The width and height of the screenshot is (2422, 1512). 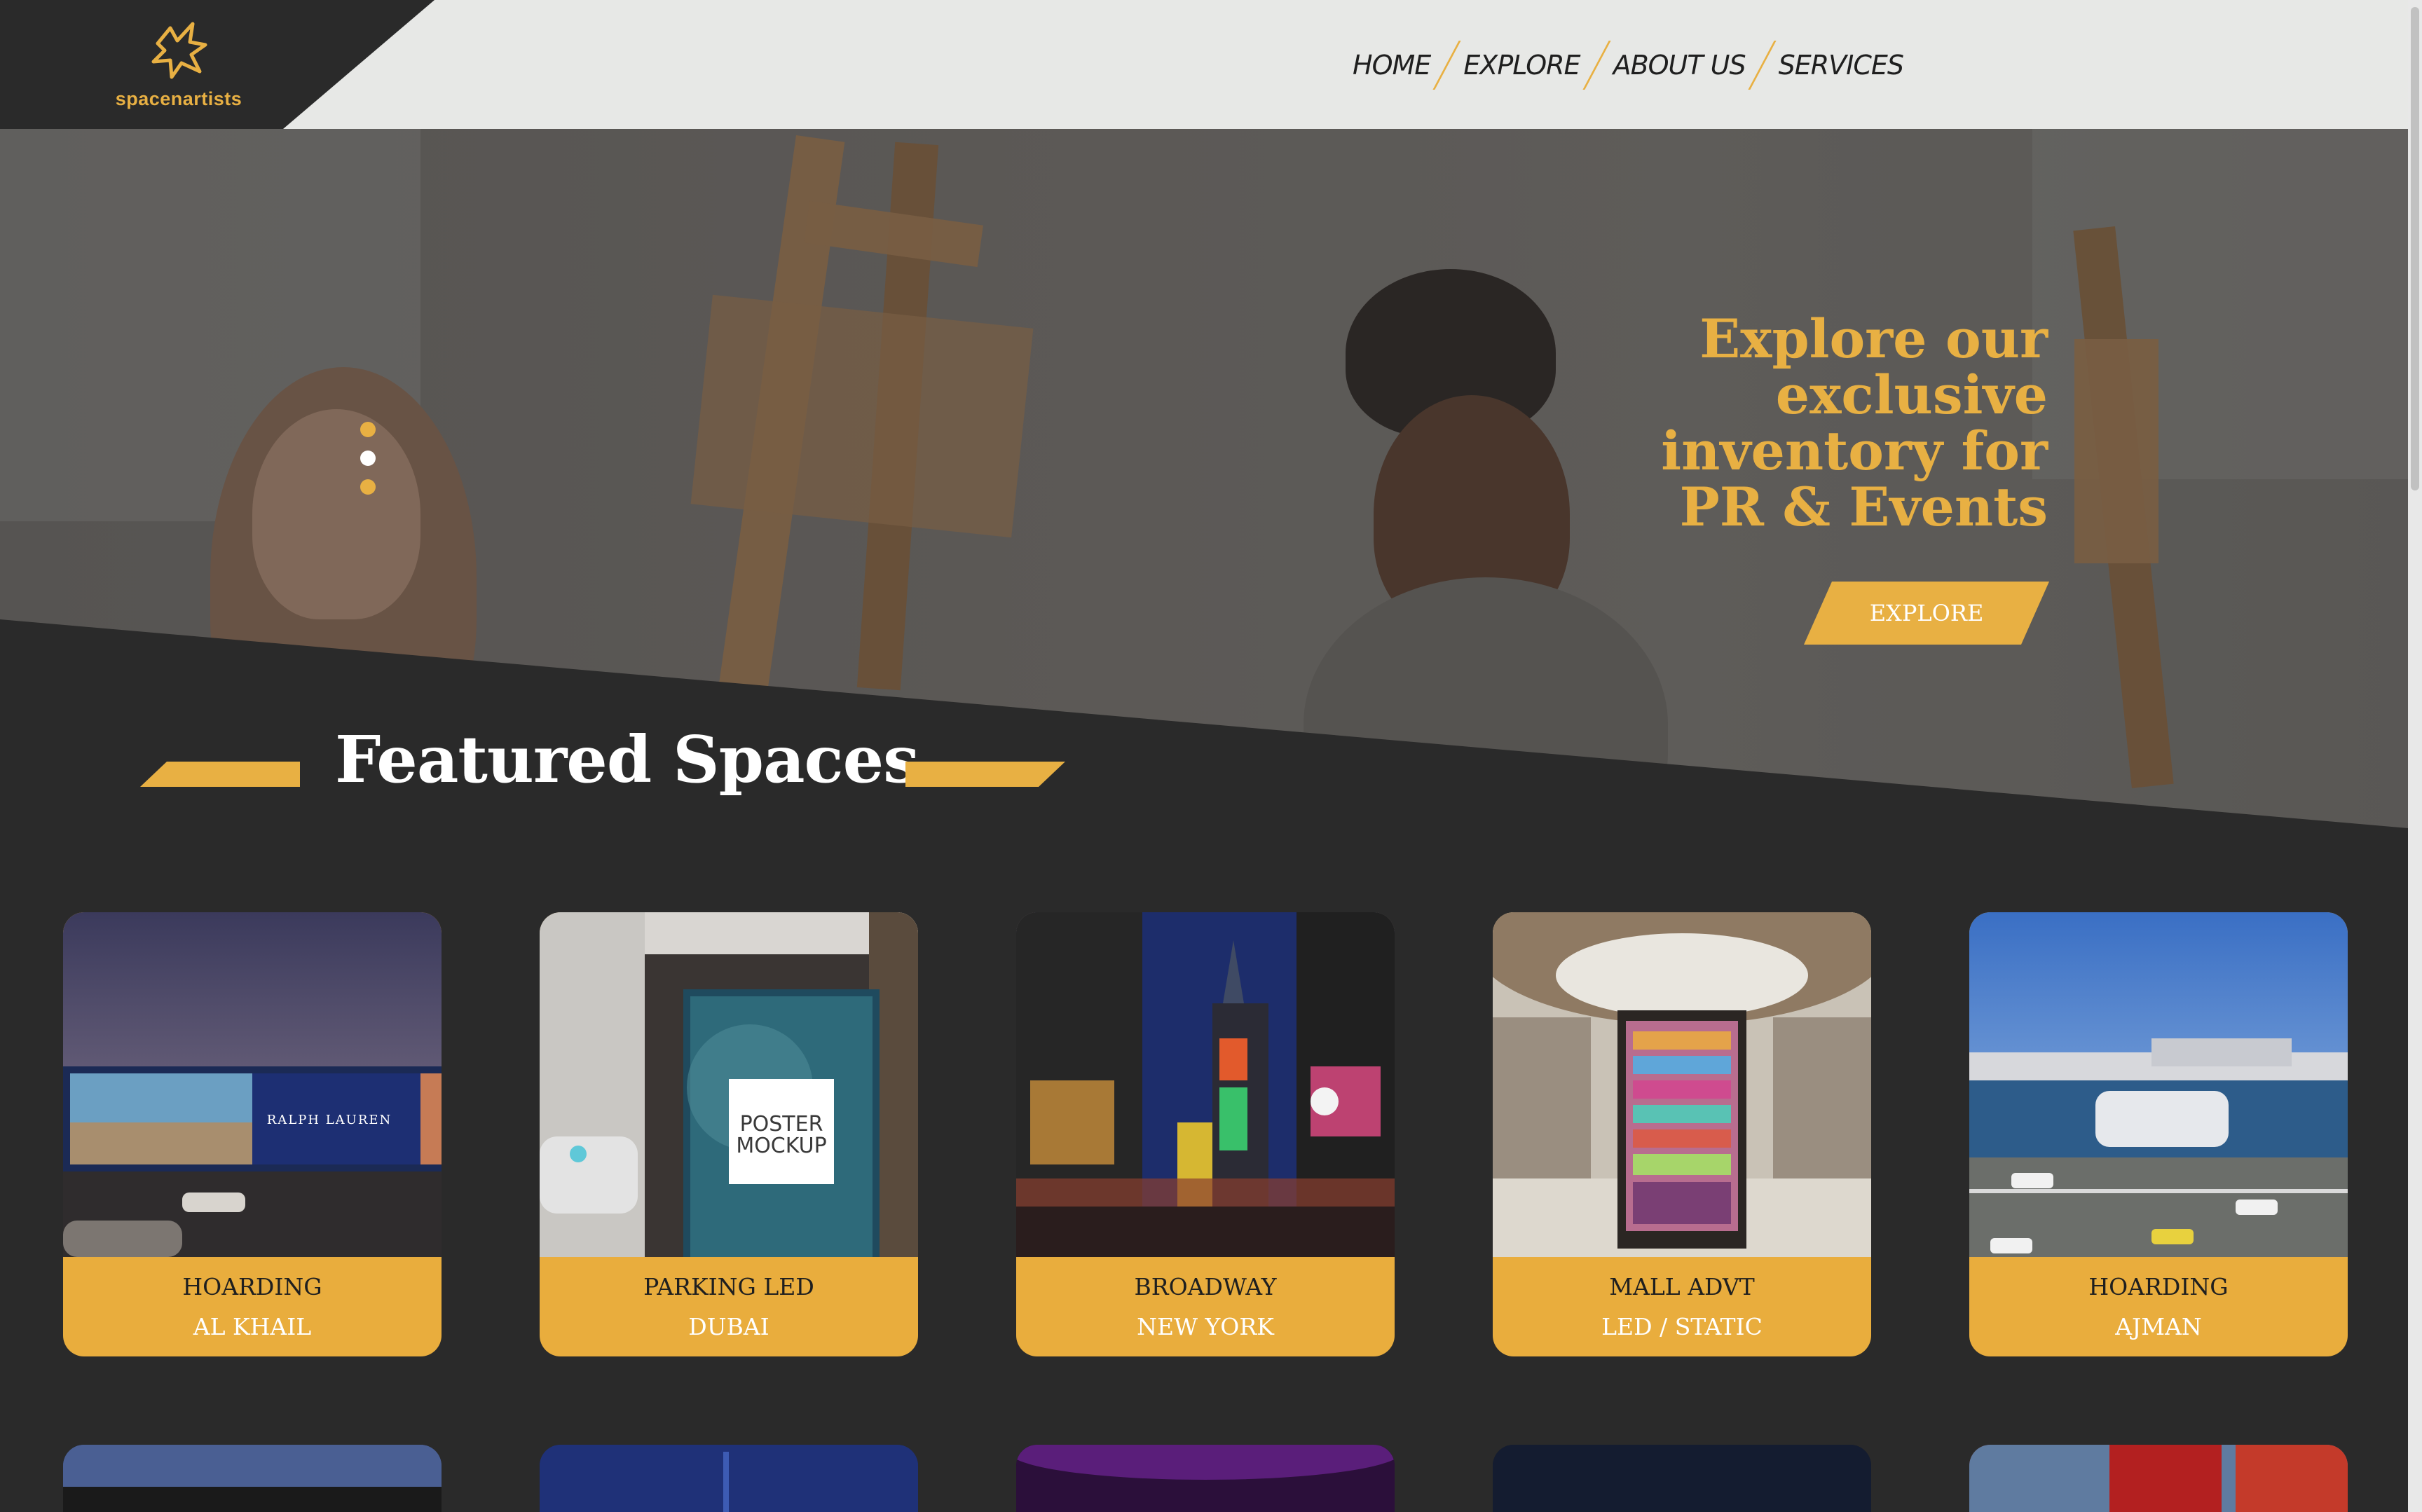 I want to click on card-location: LED / STATIC, so click(x=1682, y=1326).